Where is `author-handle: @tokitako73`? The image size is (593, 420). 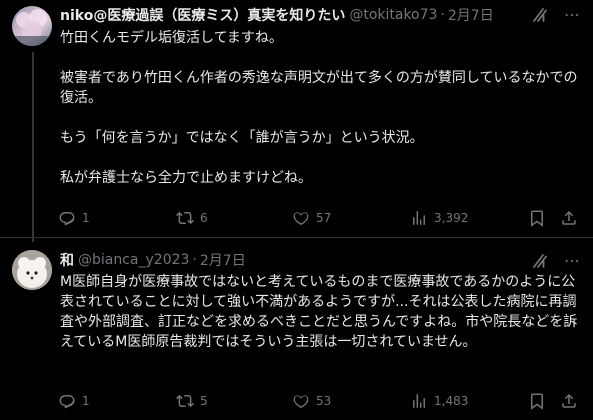
author-handle: @tokitako73 is located at coordinates (393, 15).